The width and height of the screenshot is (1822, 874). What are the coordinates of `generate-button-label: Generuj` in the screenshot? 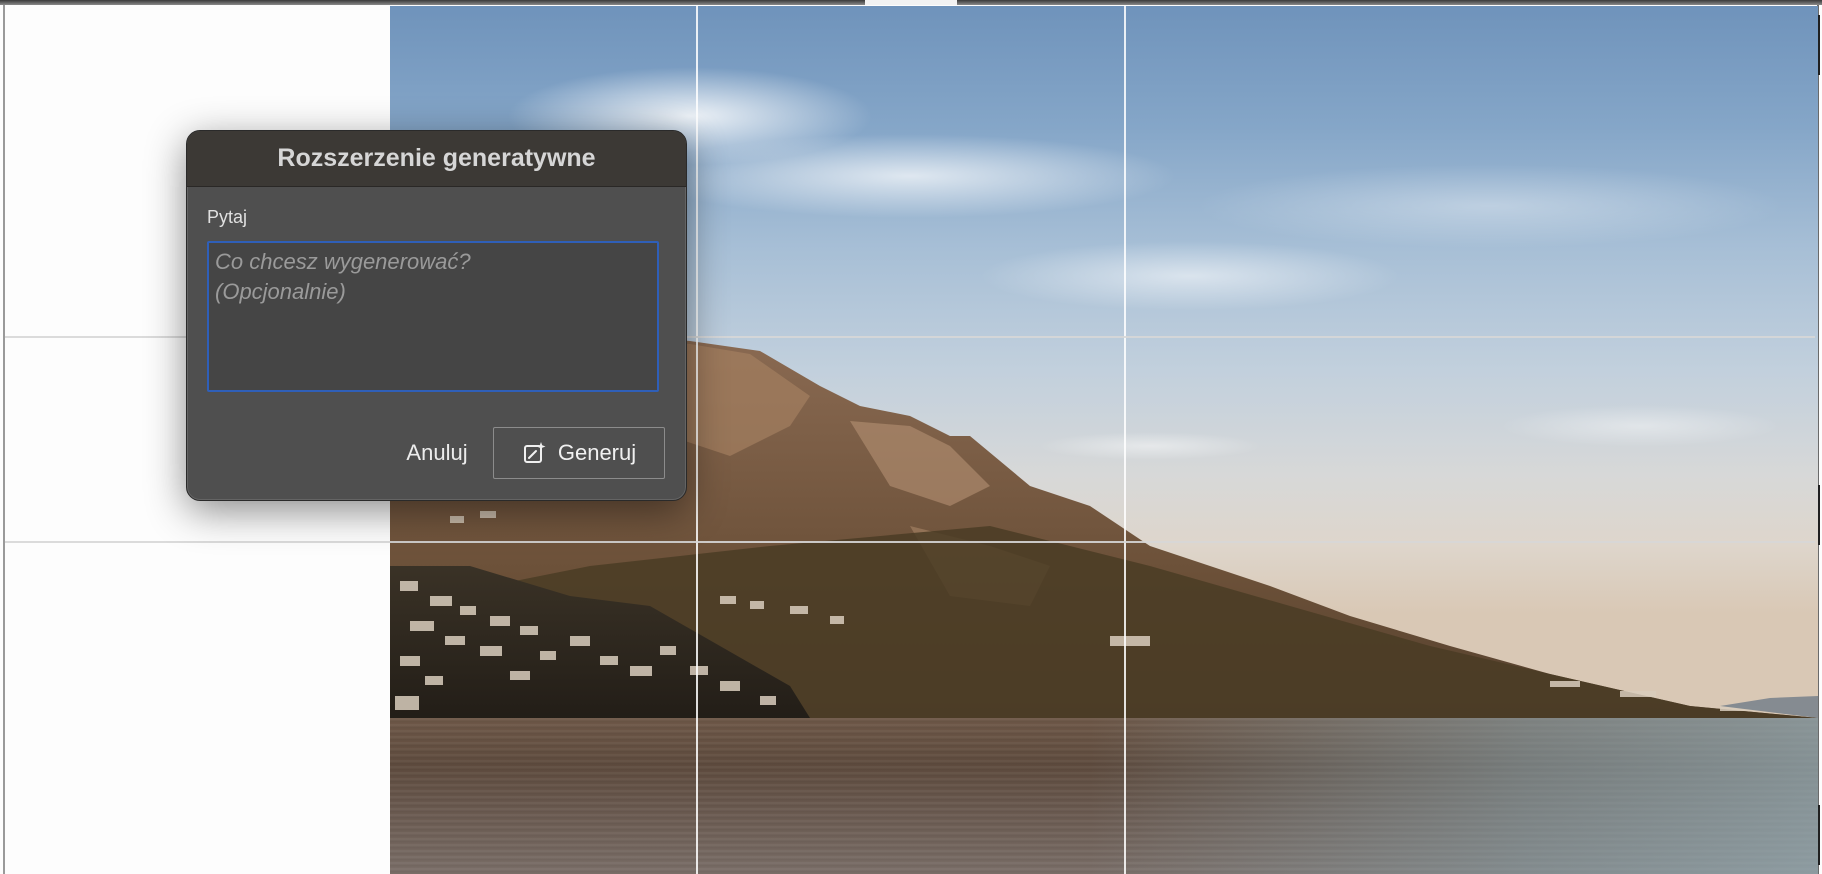 It's located at (597, 452).